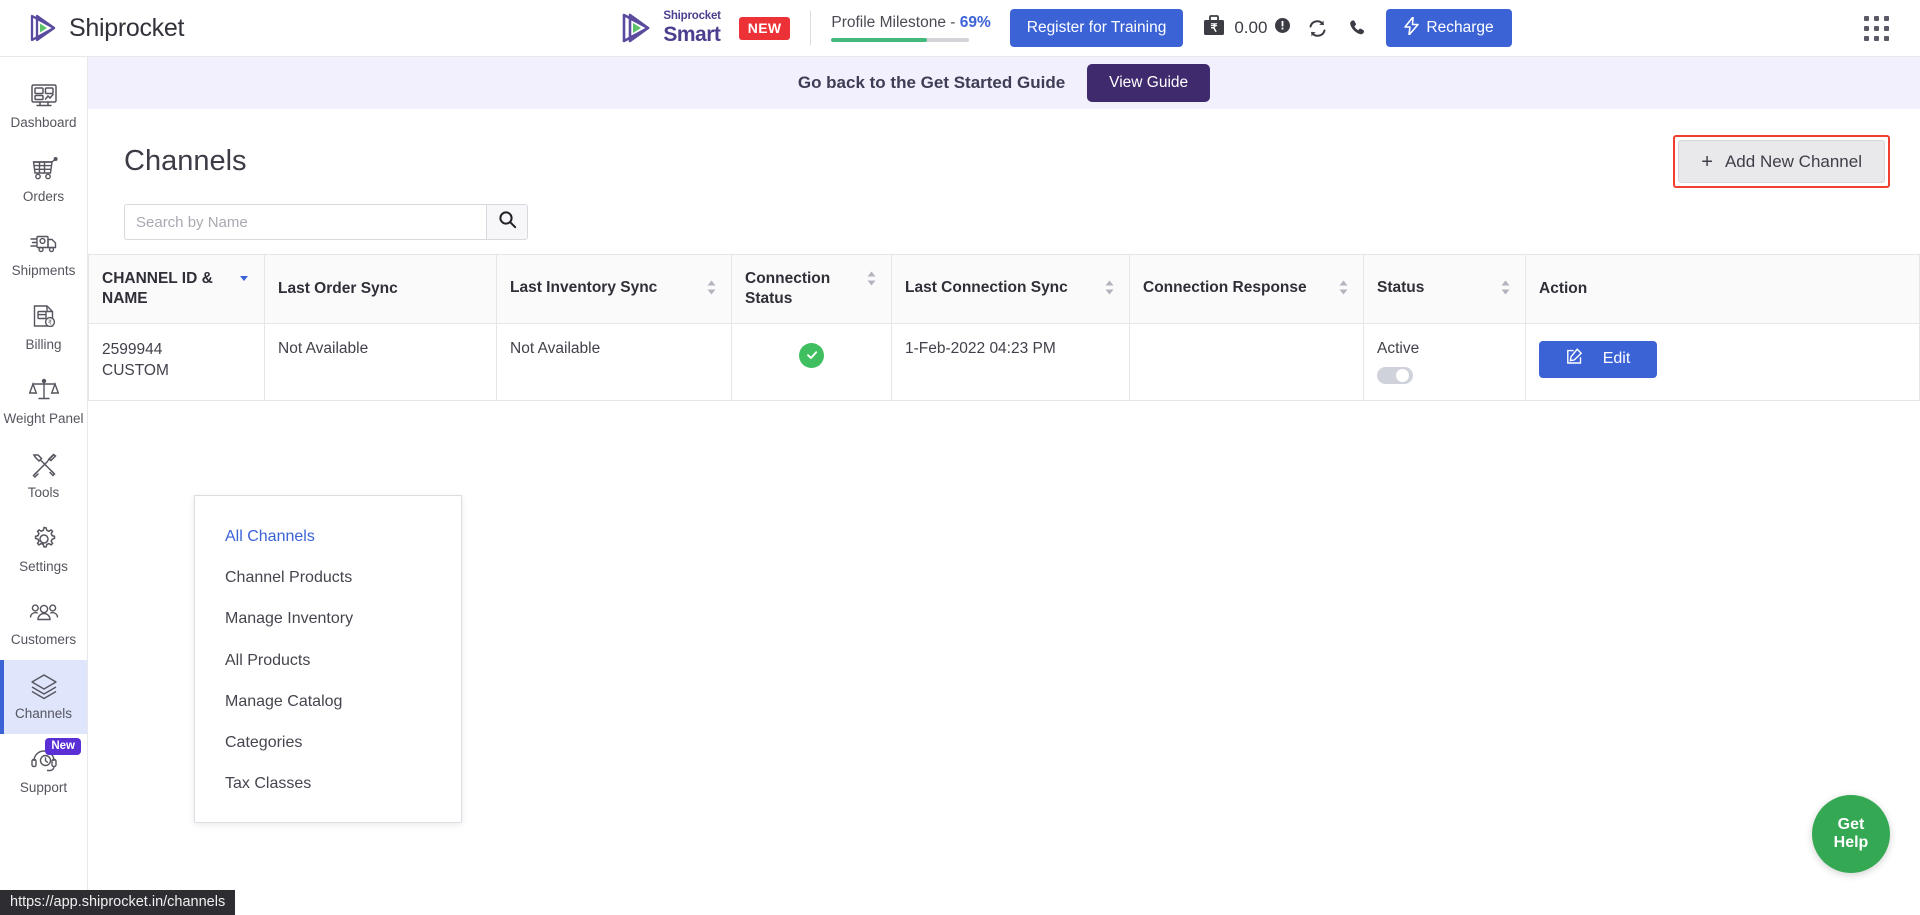 The width and height of the screenshot is (1920, 915). I want to click on add-new-channel-label: Add New Channel, so click(1793, 161).